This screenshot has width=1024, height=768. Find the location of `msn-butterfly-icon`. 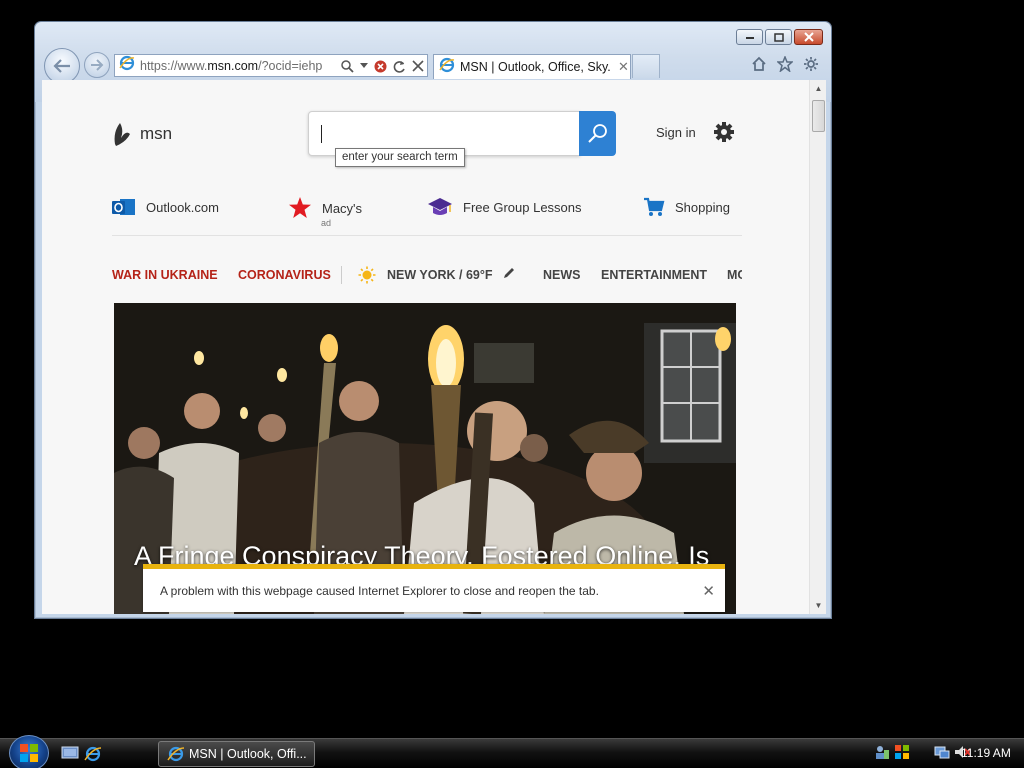

msn-butterfly-icon is located at coordinates (122, 134).